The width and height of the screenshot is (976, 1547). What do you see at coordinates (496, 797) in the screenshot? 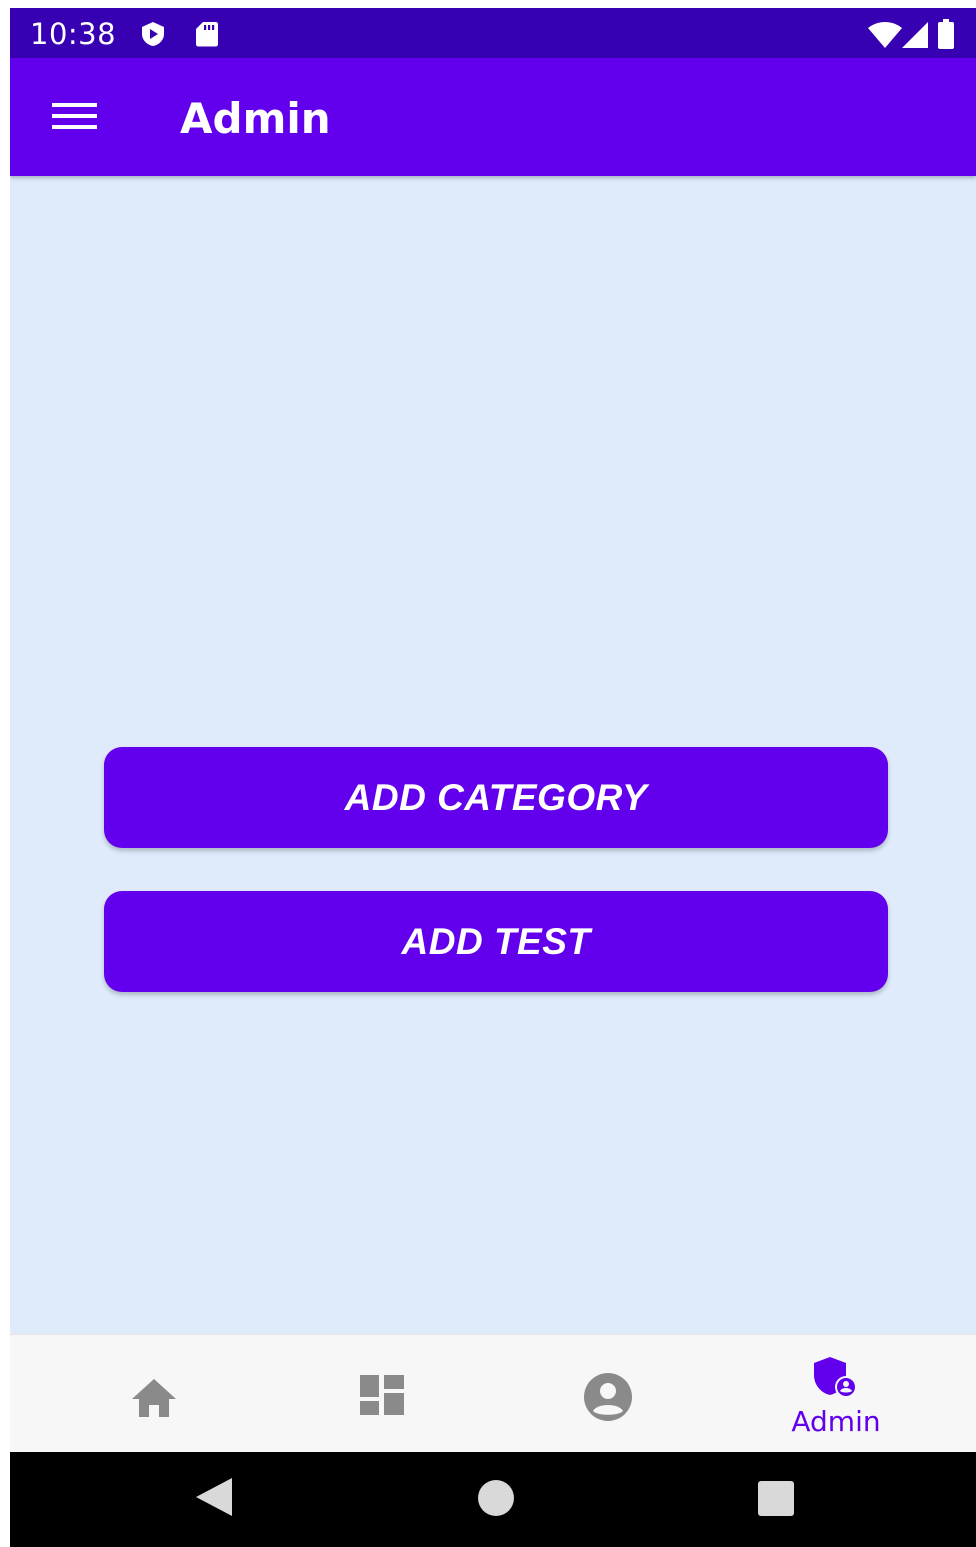
I see `add-category-button: ADD CATEGORY` at bounding box center [496, 797].